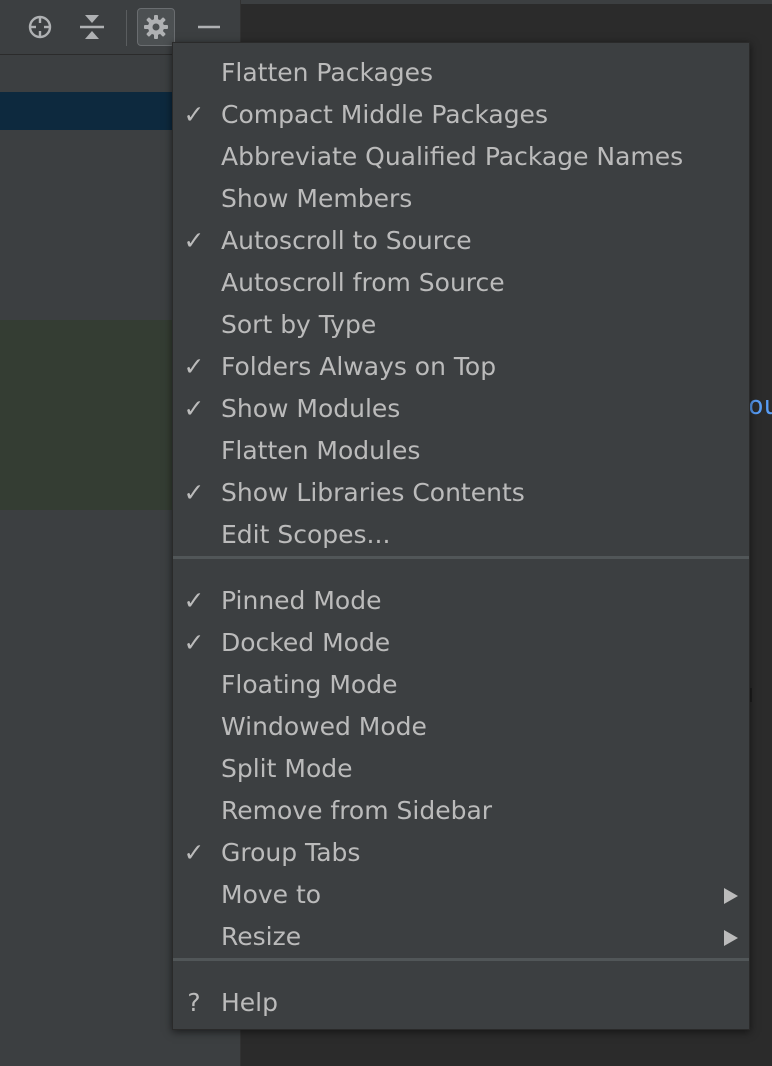 Image resolution: width=772 pixels, height=1066 pixels. What do you see at coordinates (359, 366) in the screenshot?
I see `menu-item-label: Folders Always on Top` at bounding box center [359, 366].